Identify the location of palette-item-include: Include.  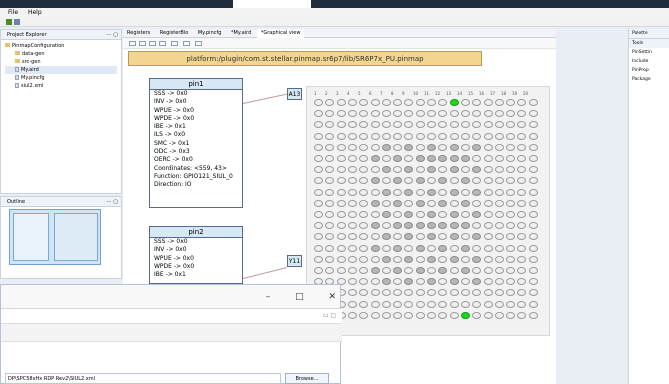
(649, 61).